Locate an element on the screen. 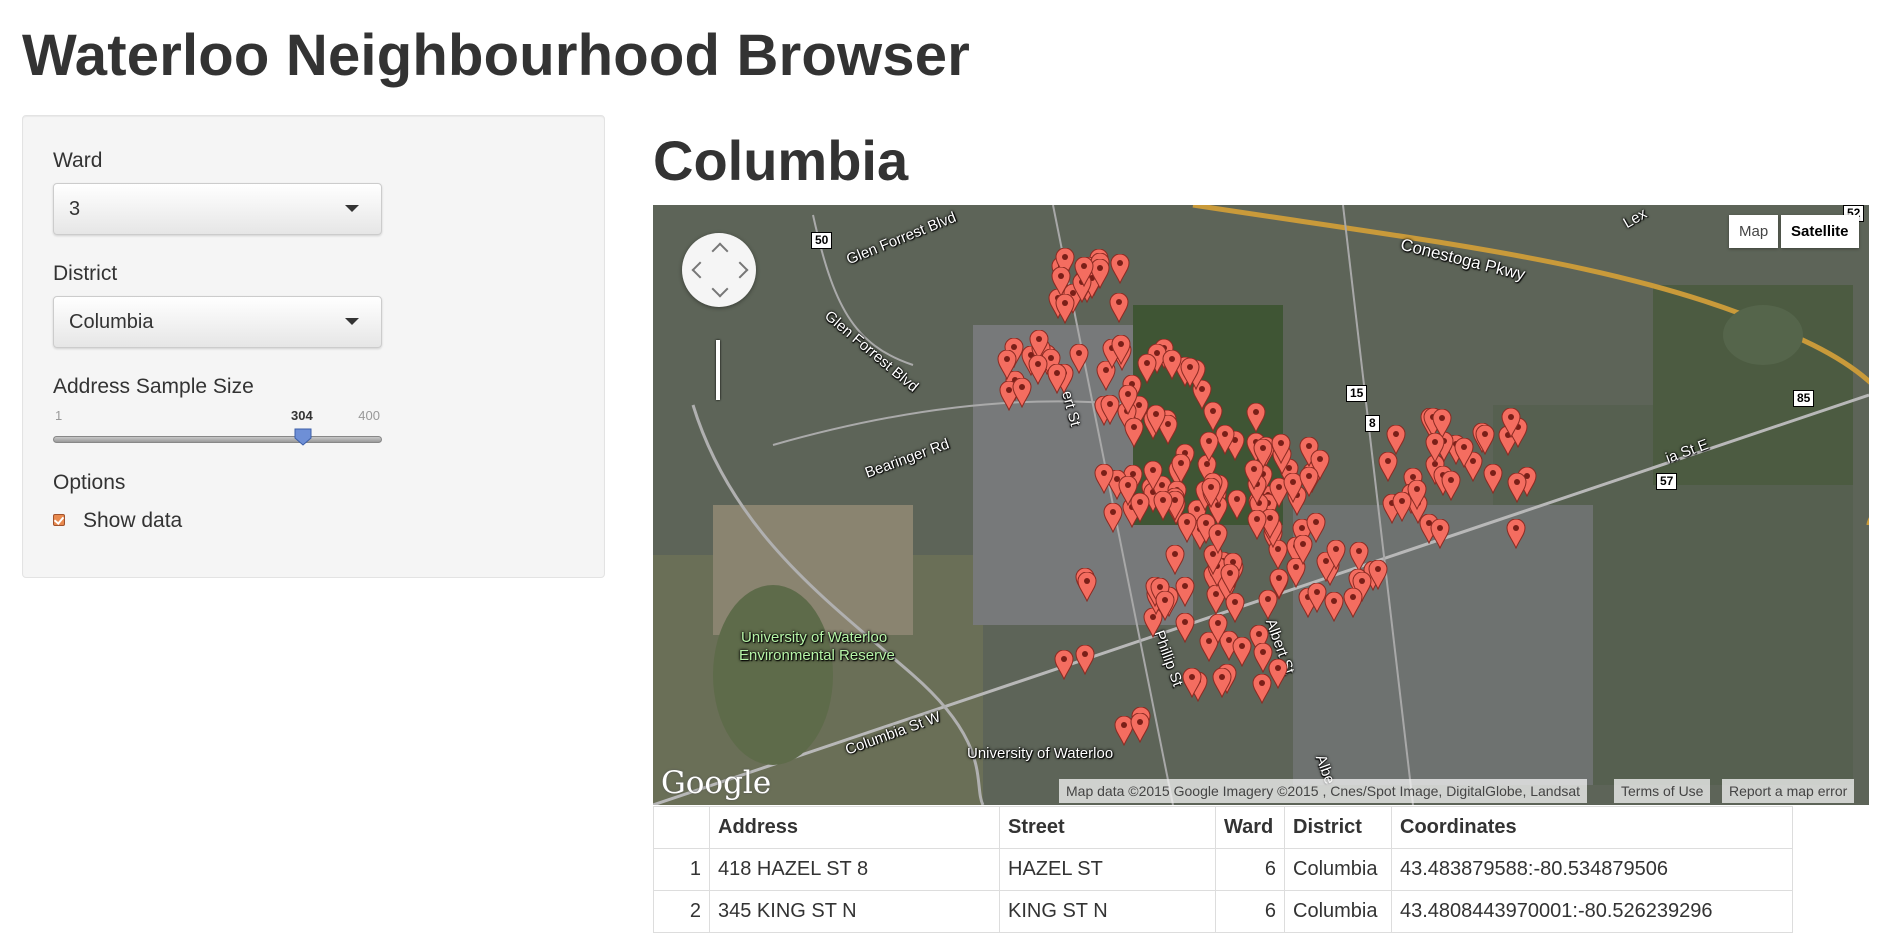  show-data-checkbox is located at coordinates (59, 520).